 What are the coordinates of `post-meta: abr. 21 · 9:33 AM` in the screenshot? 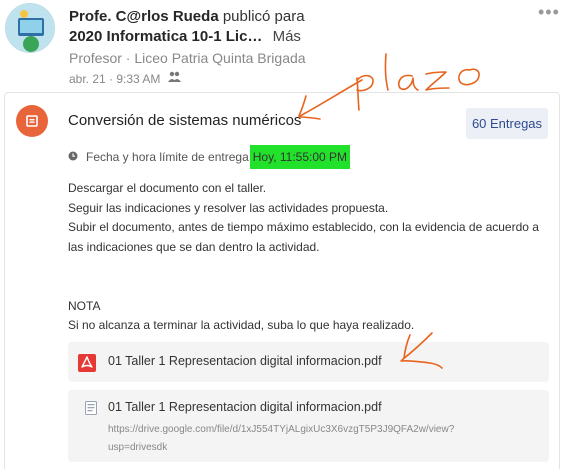 It's located at (125, 78).